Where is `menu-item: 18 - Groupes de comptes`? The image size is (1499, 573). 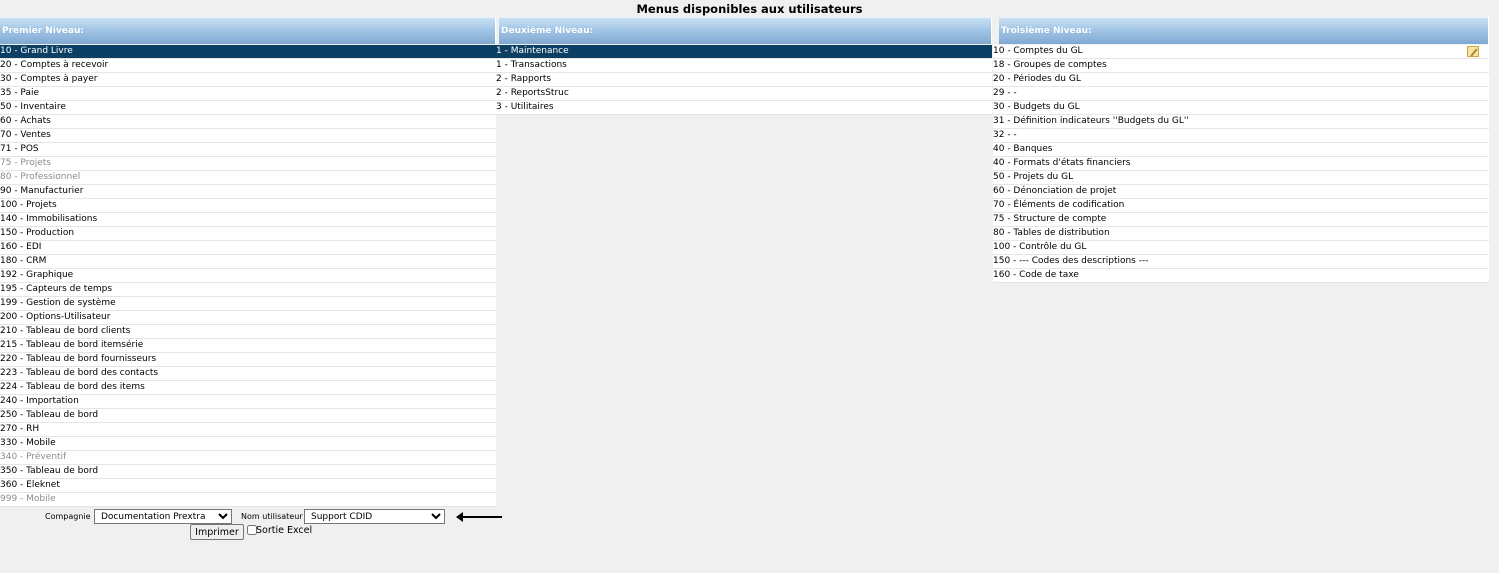
menu-item: 18 - Groupes de comptes is located at coordinates (1241, 66).